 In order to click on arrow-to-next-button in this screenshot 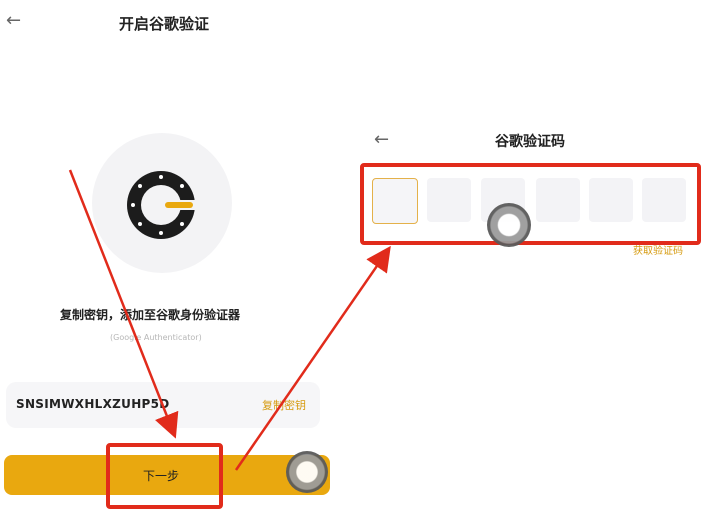, I will do `click(123, 304)`.